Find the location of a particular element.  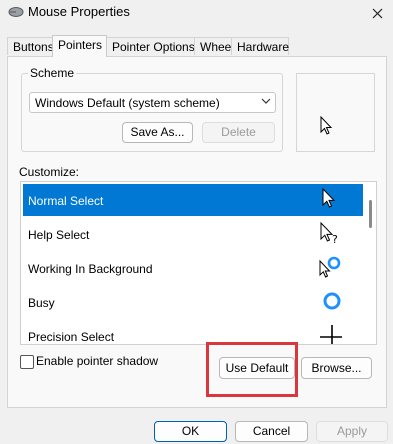

chevron-down-icon is located at coordinates (266, 101).